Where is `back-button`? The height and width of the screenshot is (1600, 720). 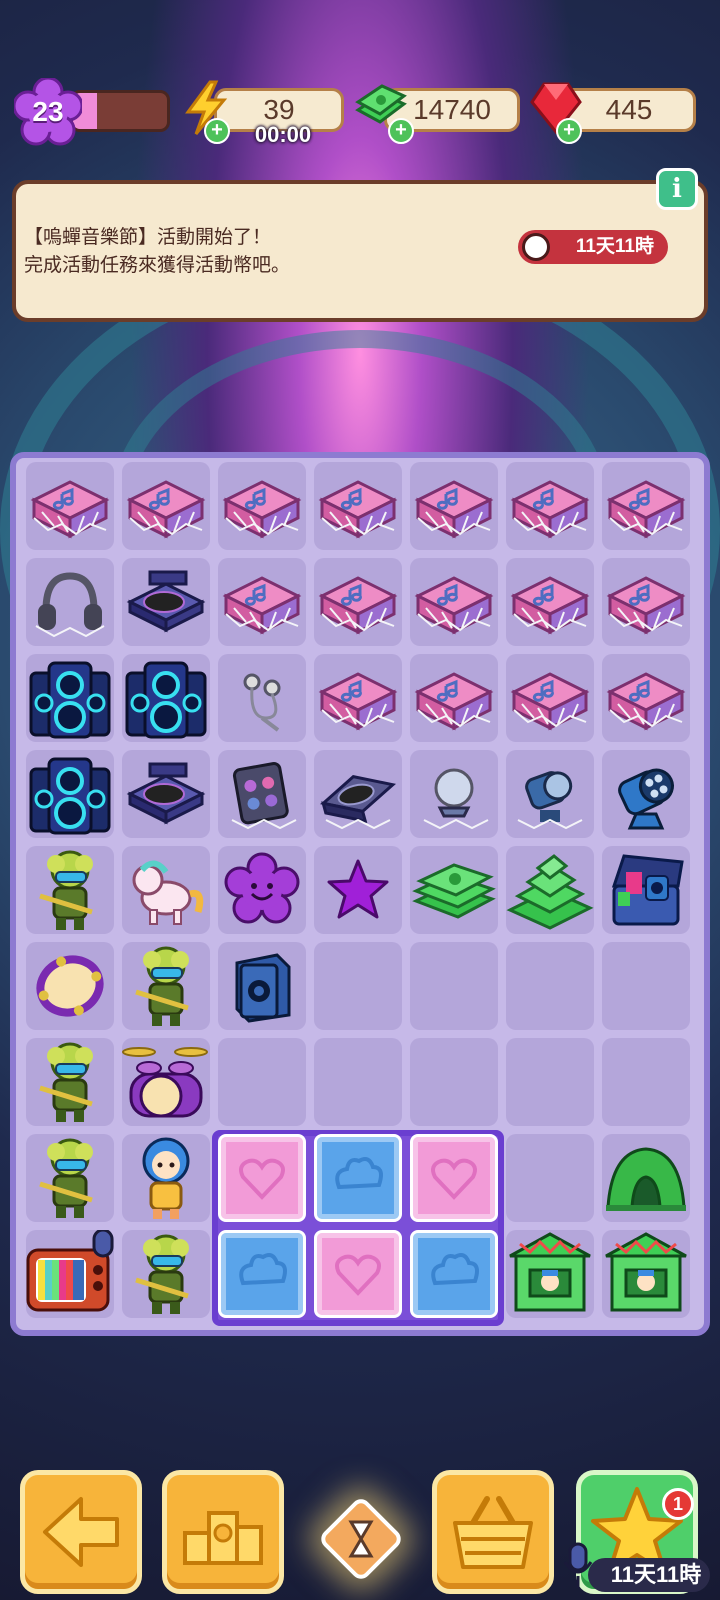 back-button is located at coordinates (81, 1532).